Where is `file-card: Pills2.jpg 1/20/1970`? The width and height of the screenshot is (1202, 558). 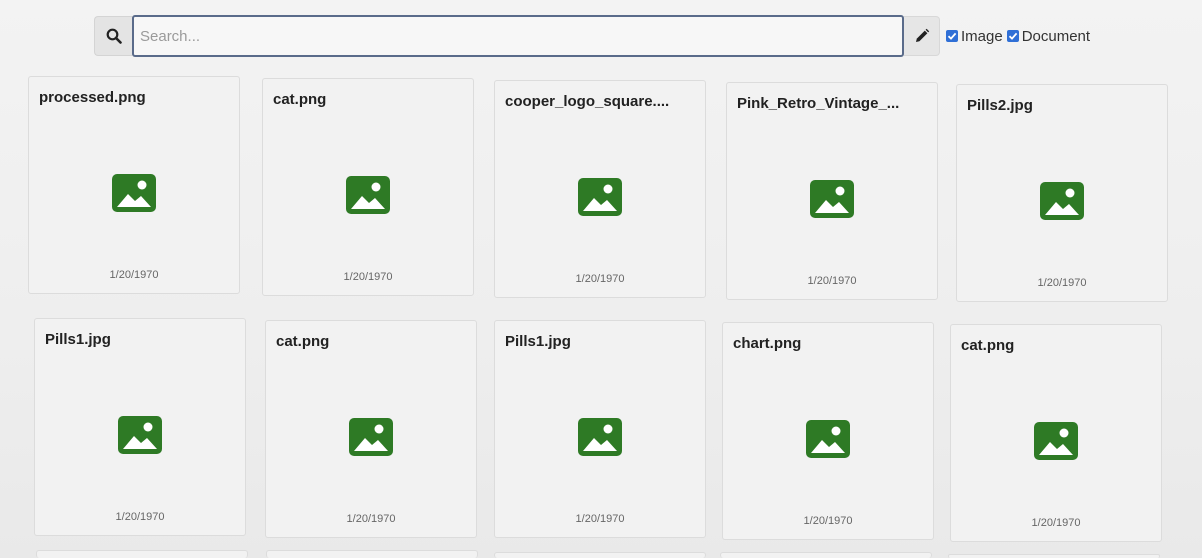 file-card: Pills2.jpg 1/20/1970 is located at coordinates (1062, 193).